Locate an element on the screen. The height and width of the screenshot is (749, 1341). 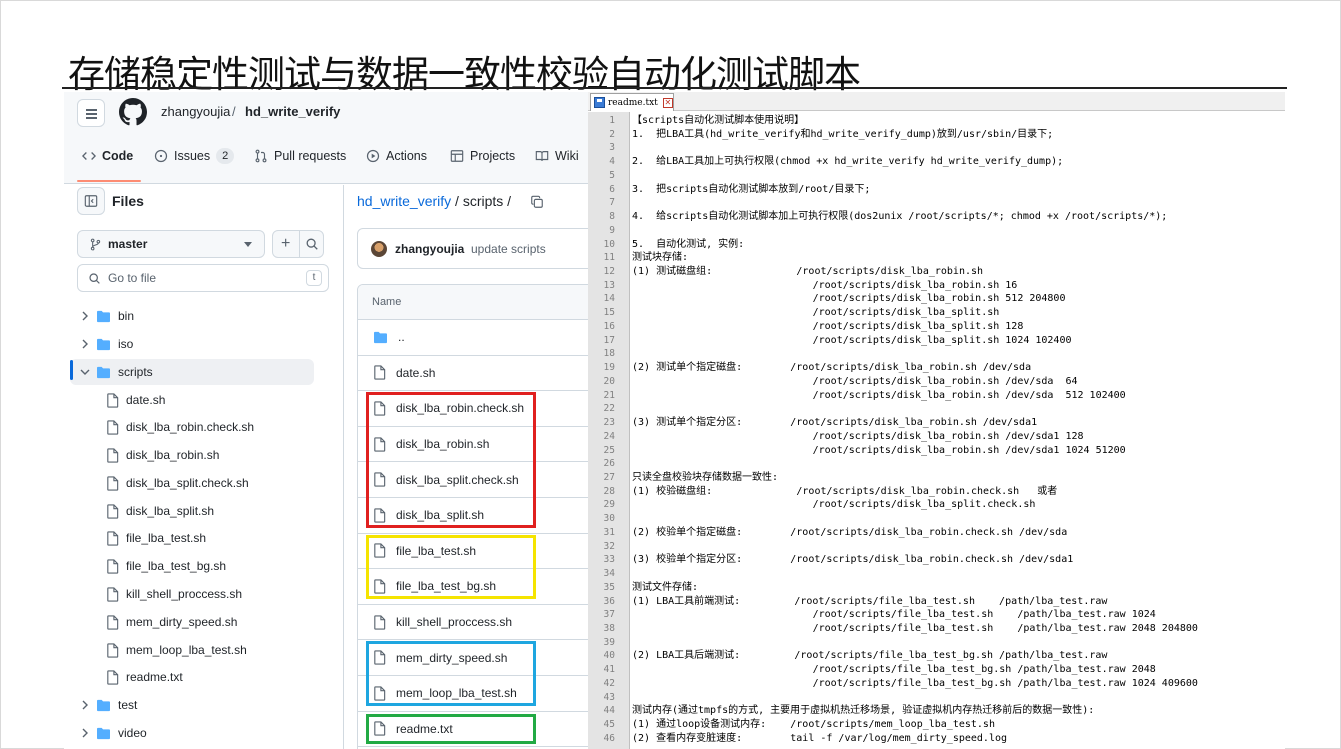
line-number: 30 is located at coordinates (609, 519).